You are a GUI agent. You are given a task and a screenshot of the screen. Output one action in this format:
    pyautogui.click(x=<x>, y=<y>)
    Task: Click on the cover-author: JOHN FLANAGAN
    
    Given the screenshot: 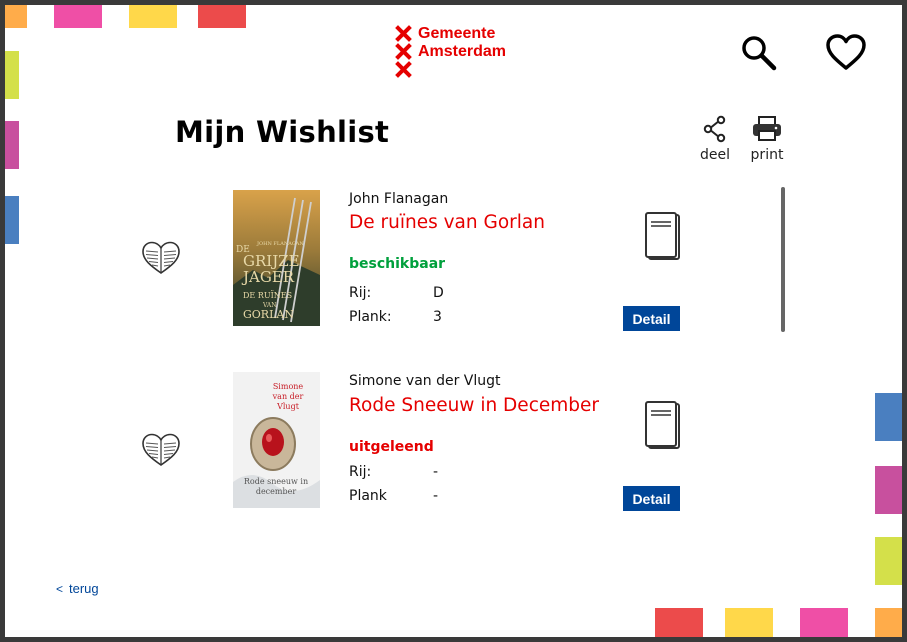 What is the action you would take?
    pyautogui.click(x=280, y=244)
    